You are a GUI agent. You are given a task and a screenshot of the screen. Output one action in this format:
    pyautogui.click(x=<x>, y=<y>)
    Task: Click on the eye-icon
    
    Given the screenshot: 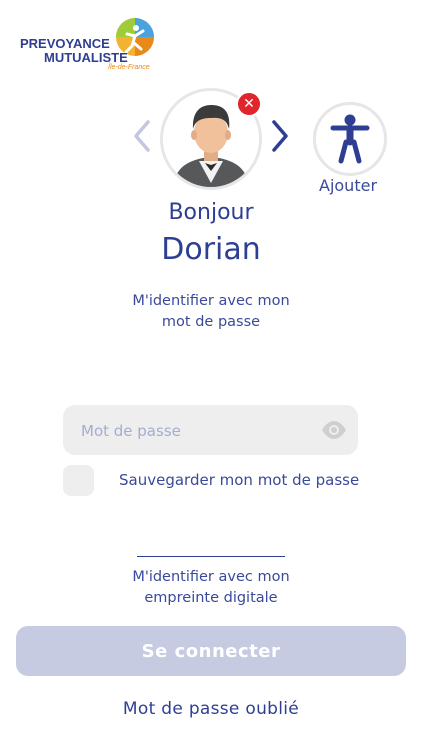 What is the action you would take?
    pyautogui.click(x=334, y=430)
    